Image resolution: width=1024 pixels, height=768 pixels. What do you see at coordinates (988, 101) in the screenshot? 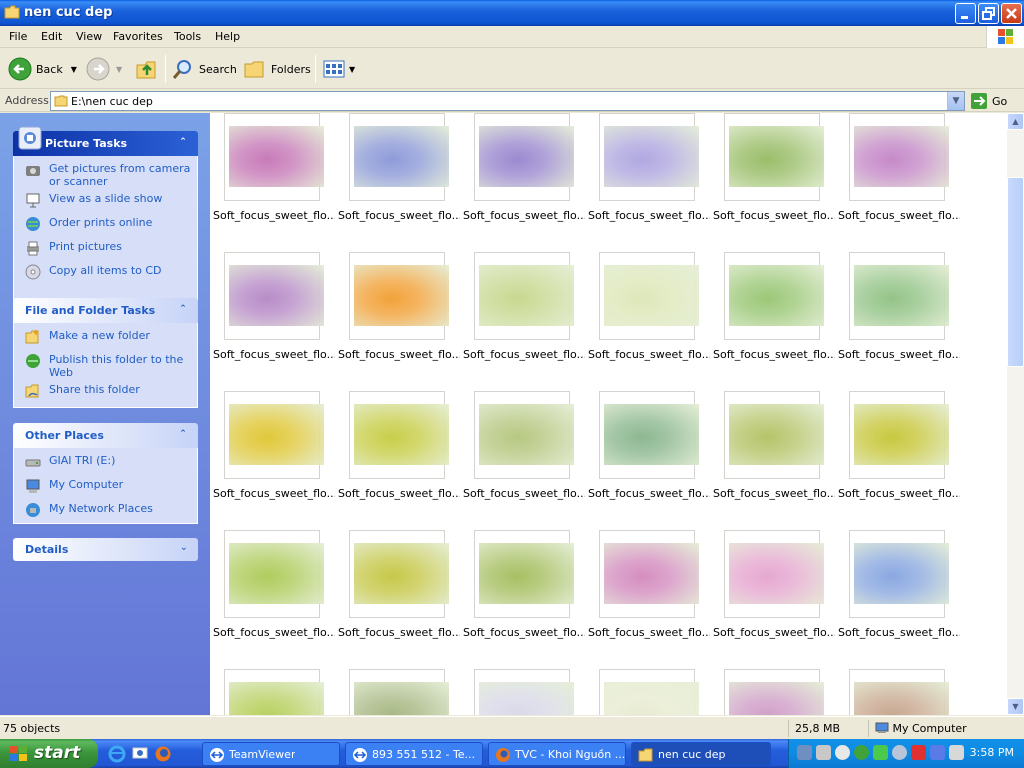
I see `go-button: Go` at bounding box center [988, 101].